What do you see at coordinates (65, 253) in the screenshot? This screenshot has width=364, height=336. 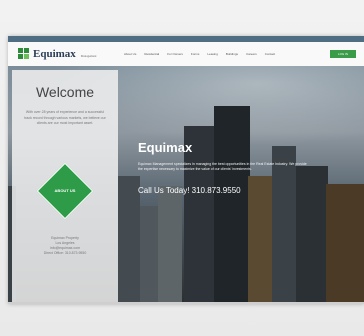 I see `contact-phone: Direct Office: 310.873.9550` at bounding box center [65, 253].